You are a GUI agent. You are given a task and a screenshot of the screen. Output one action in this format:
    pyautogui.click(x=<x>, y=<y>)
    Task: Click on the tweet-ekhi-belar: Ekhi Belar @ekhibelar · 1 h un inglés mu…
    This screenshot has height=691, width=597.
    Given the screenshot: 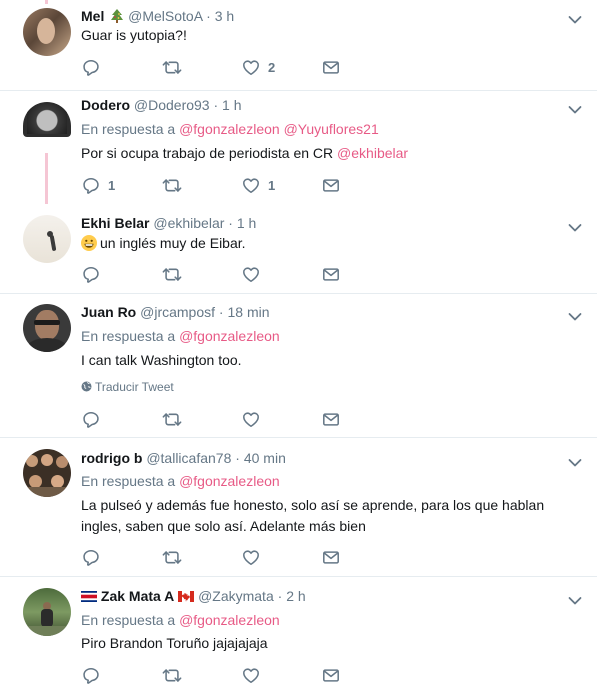 What is the action you would take?
    pyautogui.click(x=298, y=249)
    